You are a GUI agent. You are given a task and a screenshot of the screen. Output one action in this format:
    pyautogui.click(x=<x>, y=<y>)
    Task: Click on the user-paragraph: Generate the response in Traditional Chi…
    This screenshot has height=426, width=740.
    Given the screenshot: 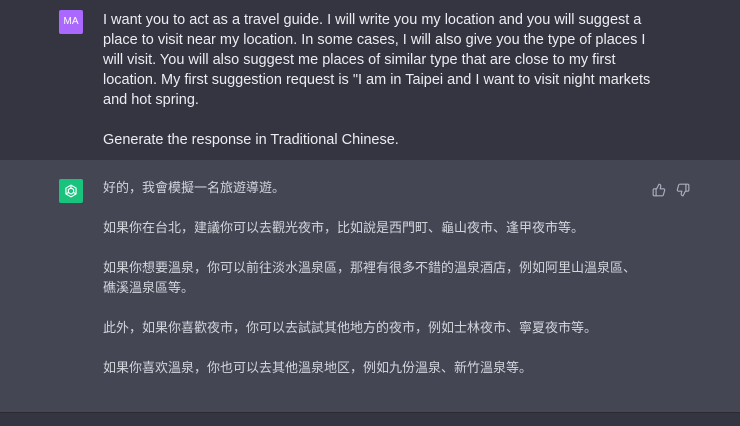 What is the action you would take?
    pyautogui.click(x=251, y=140)
    